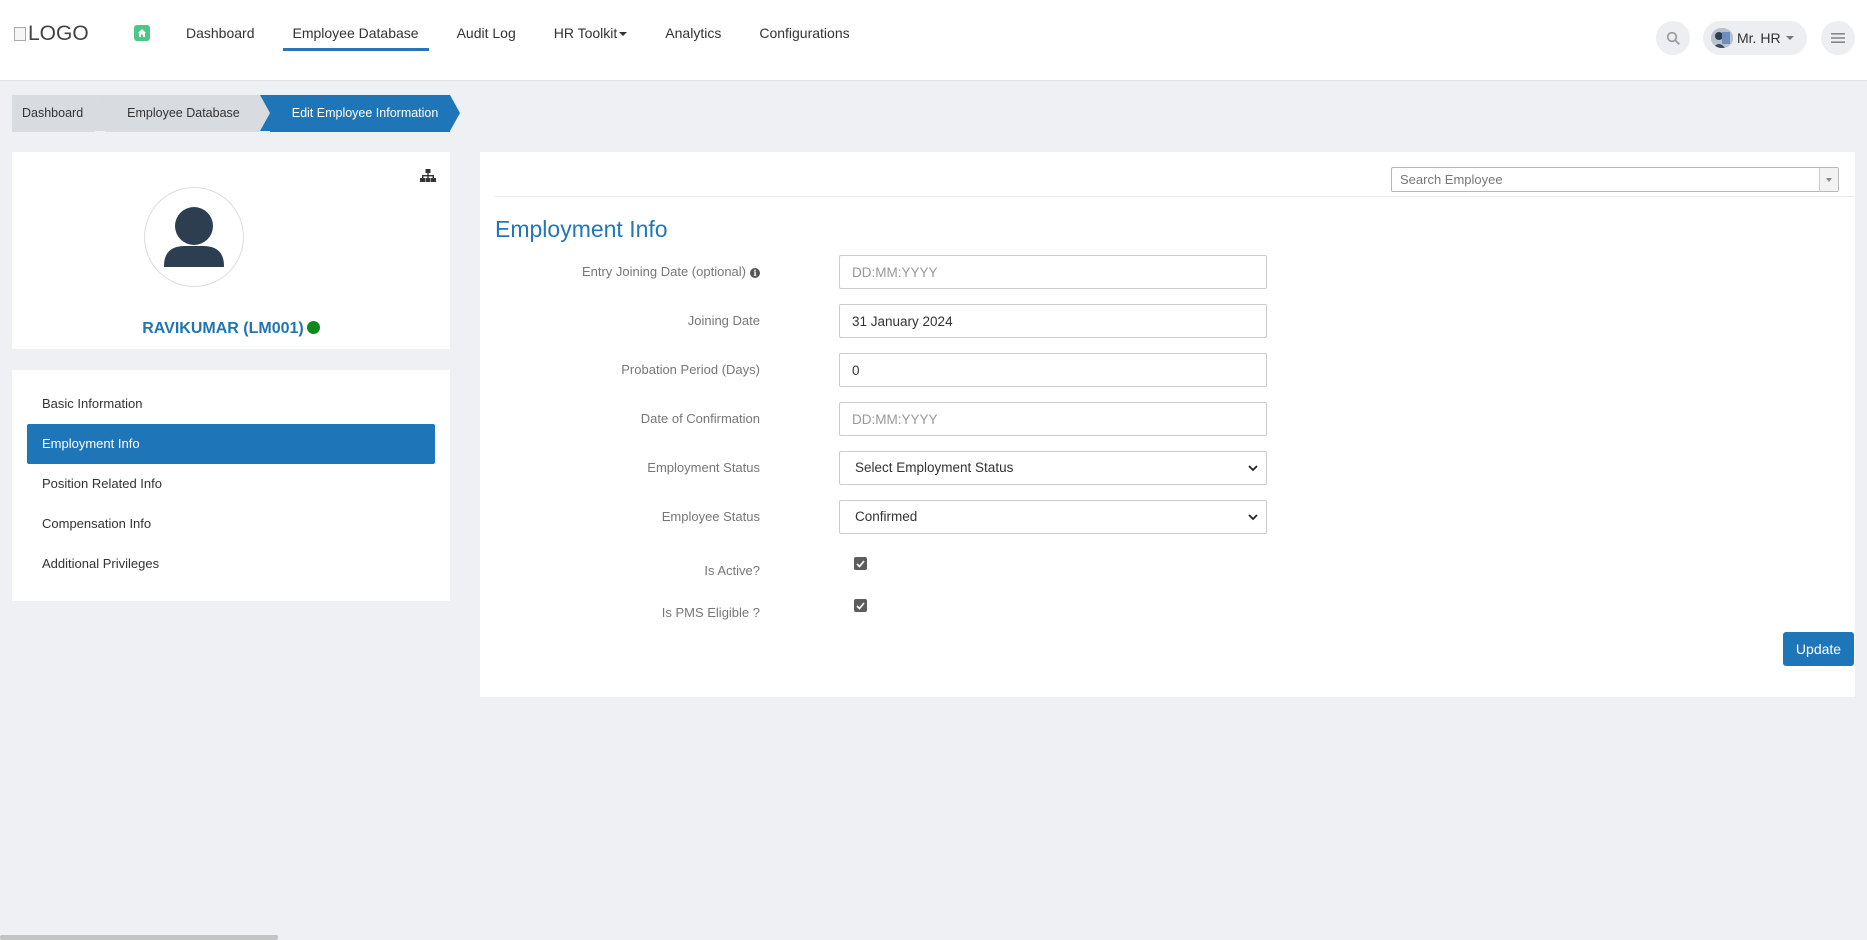  I want to click on menu-label: Additional Privileges, so click(101, 563).